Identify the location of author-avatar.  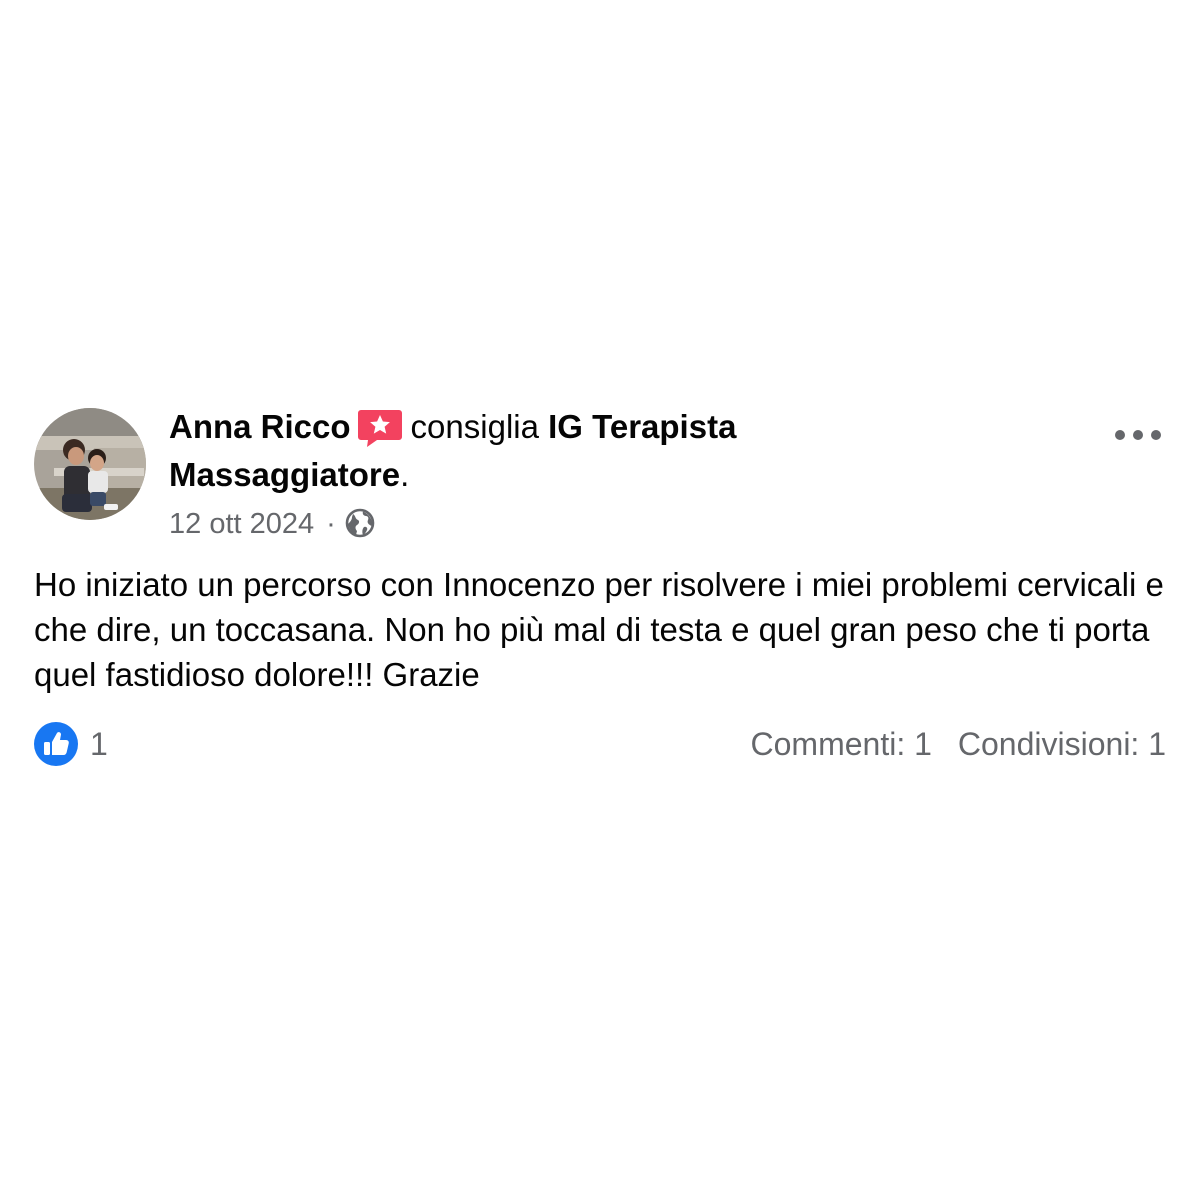
(90, 464).